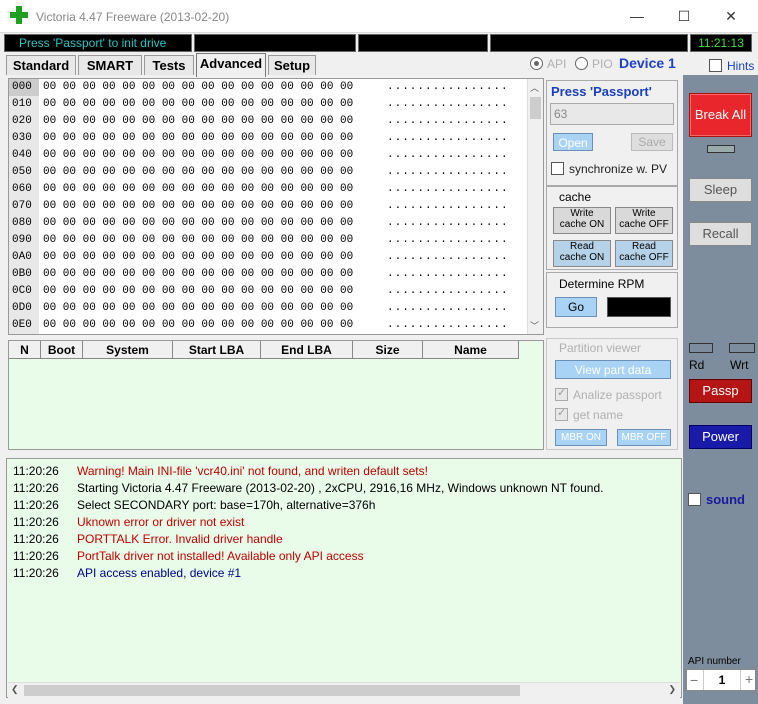 This screenshot has width=758, height=704. What do you see at coordinates (217, 350) in the screenshot?
I see `column-start-lba: Start LBA` at bounding box center [217, 350].